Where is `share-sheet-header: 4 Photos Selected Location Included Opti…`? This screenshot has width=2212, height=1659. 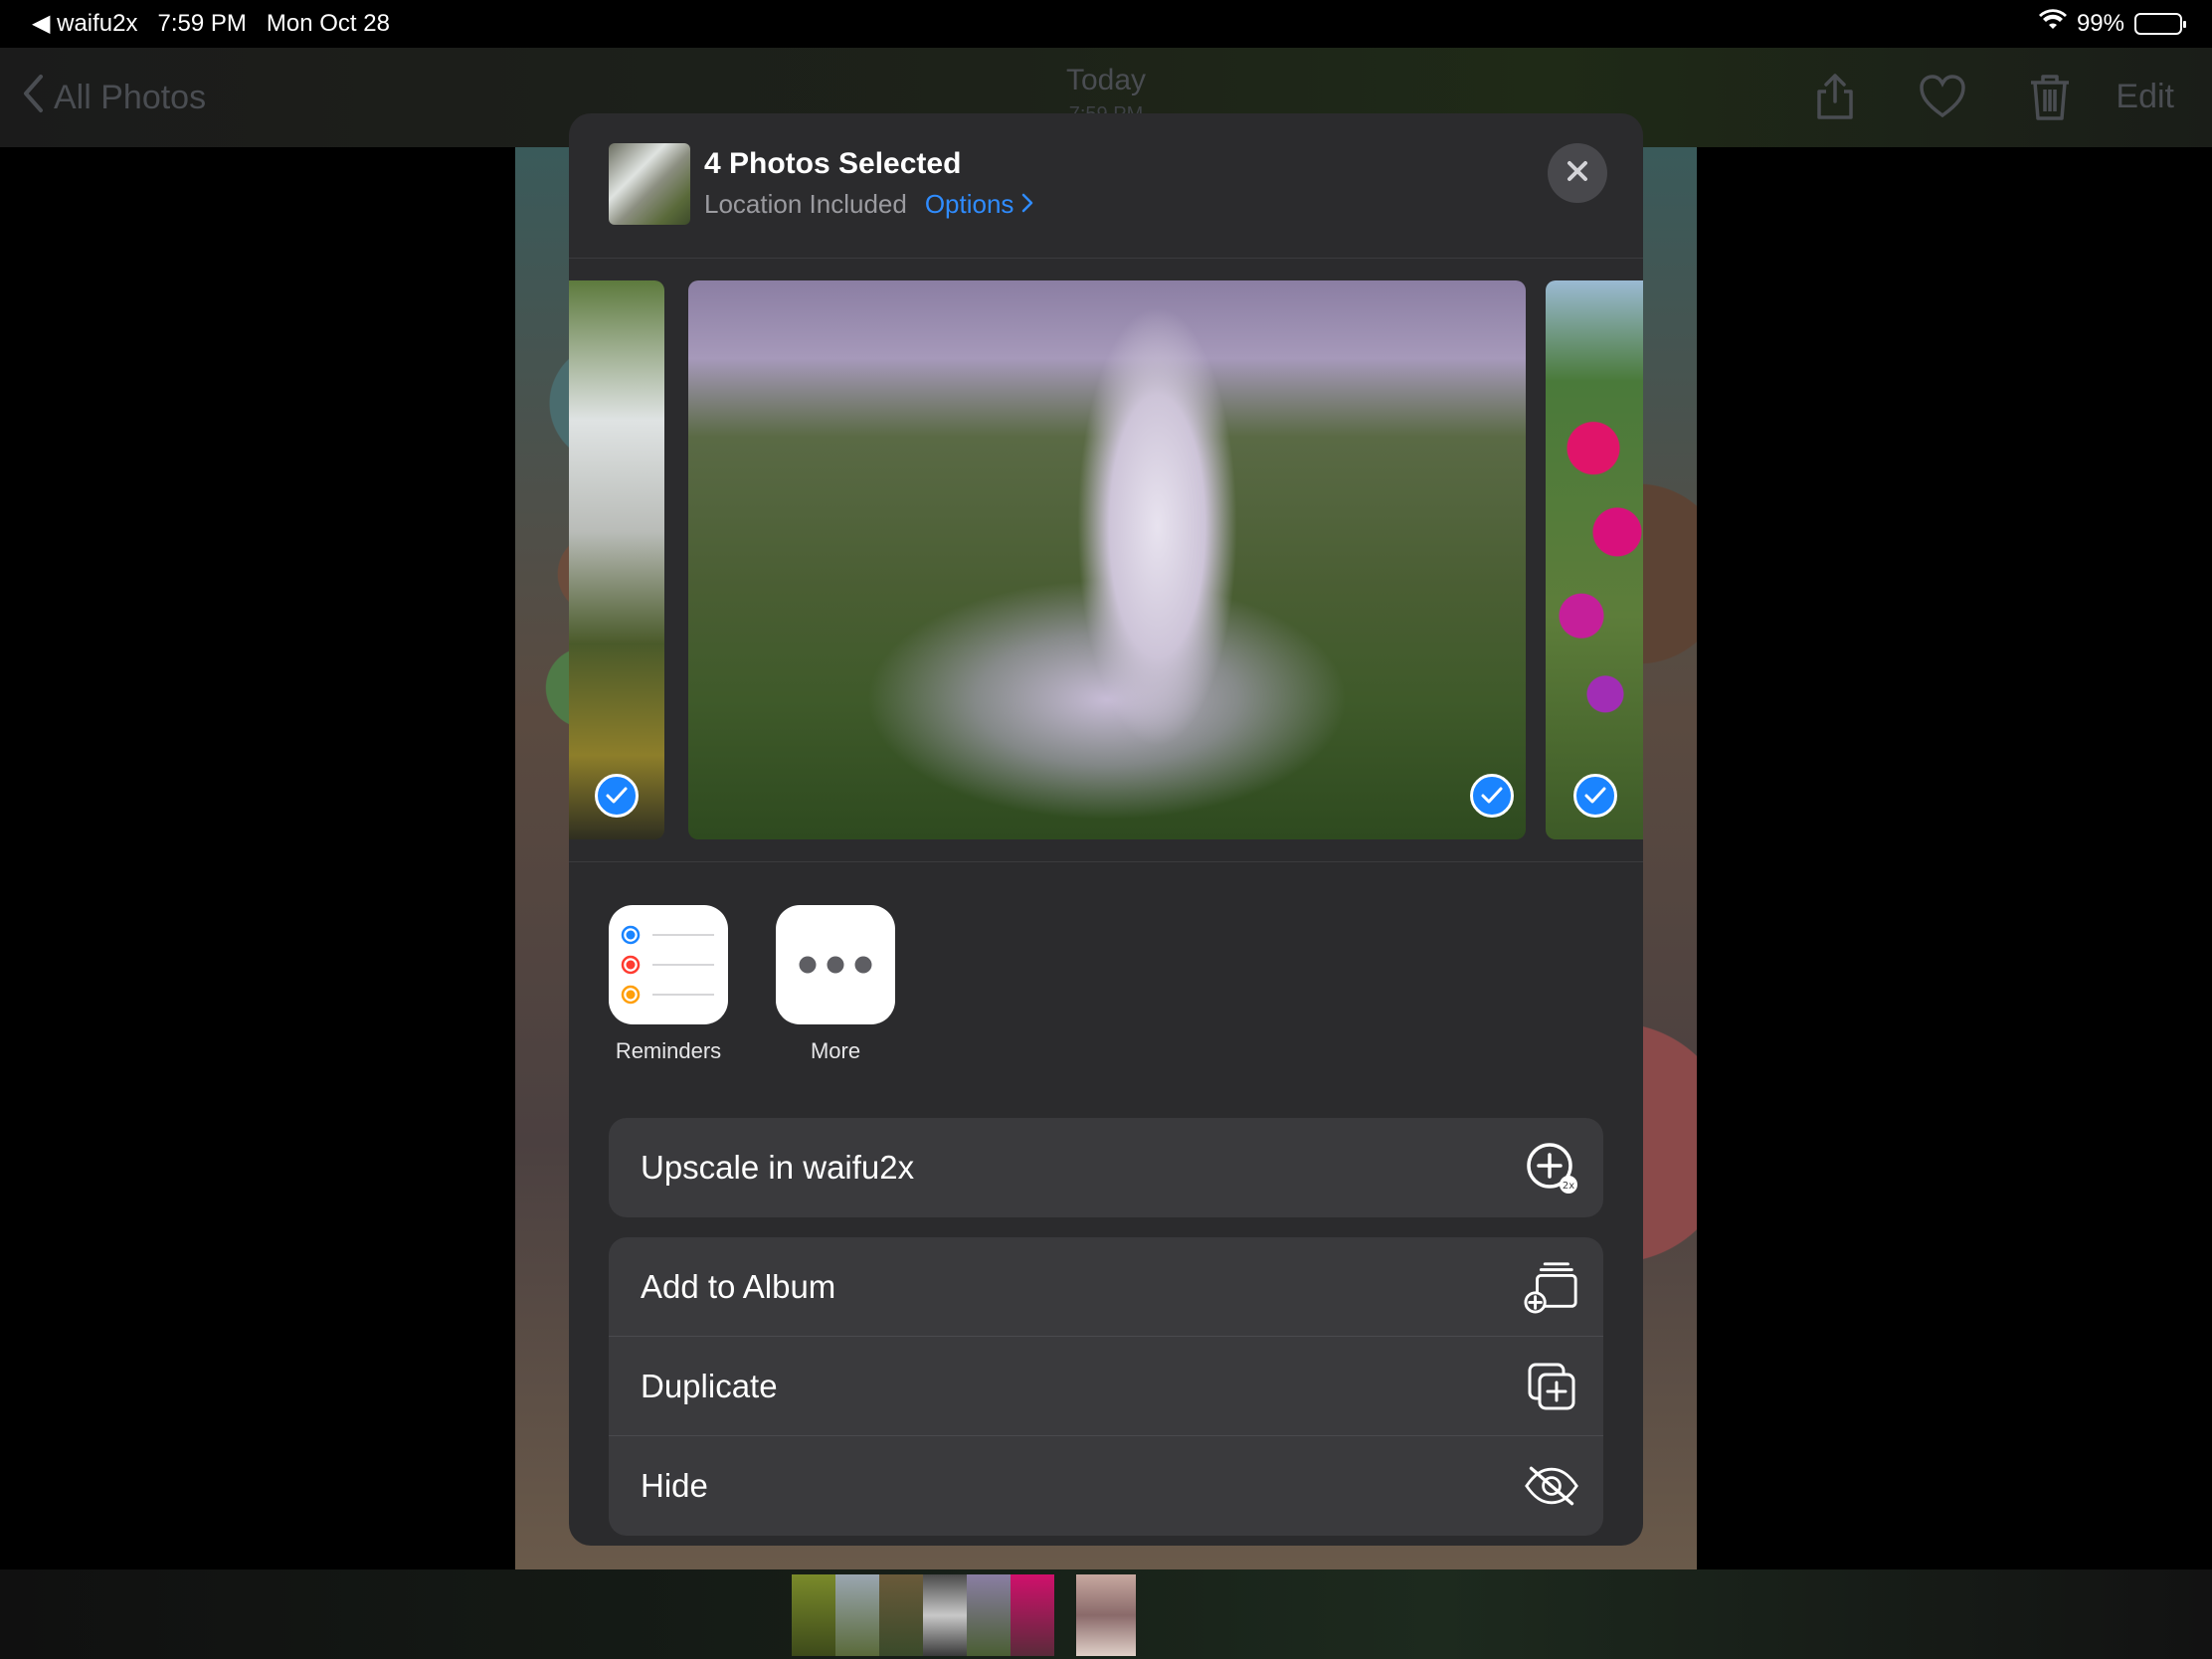
share-sheet-header: 4 Photos Selected Location Included Opti… is located at coordinates (1106, 186).